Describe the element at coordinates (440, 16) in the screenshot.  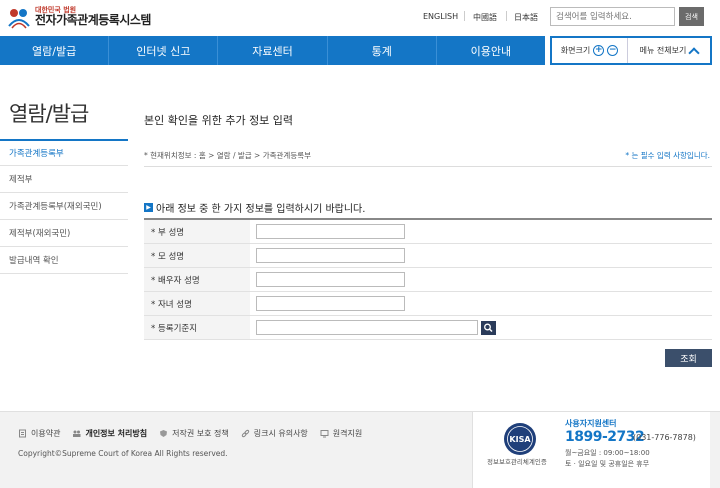
I see `lang-english: ENGLISH` at that location.